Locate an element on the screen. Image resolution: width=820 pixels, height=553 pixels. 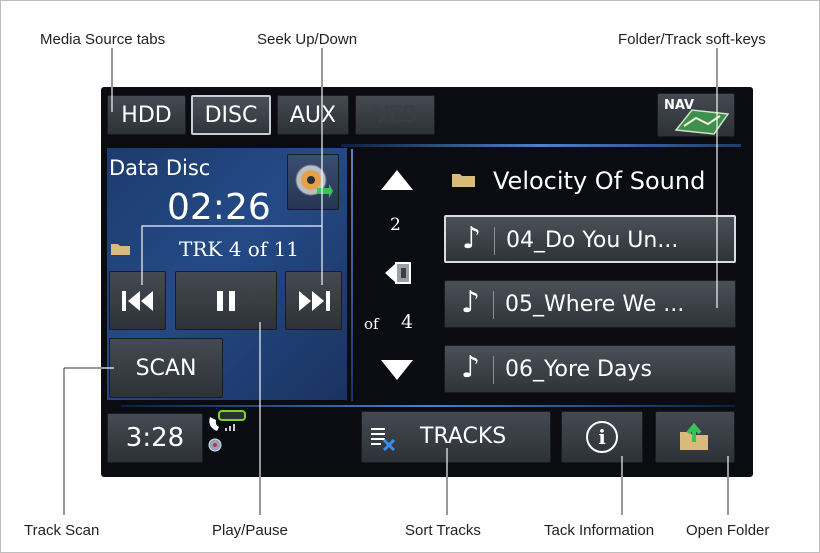
callout-seek-up-down: Seek Up/Down is located at coordinates (307, 39).